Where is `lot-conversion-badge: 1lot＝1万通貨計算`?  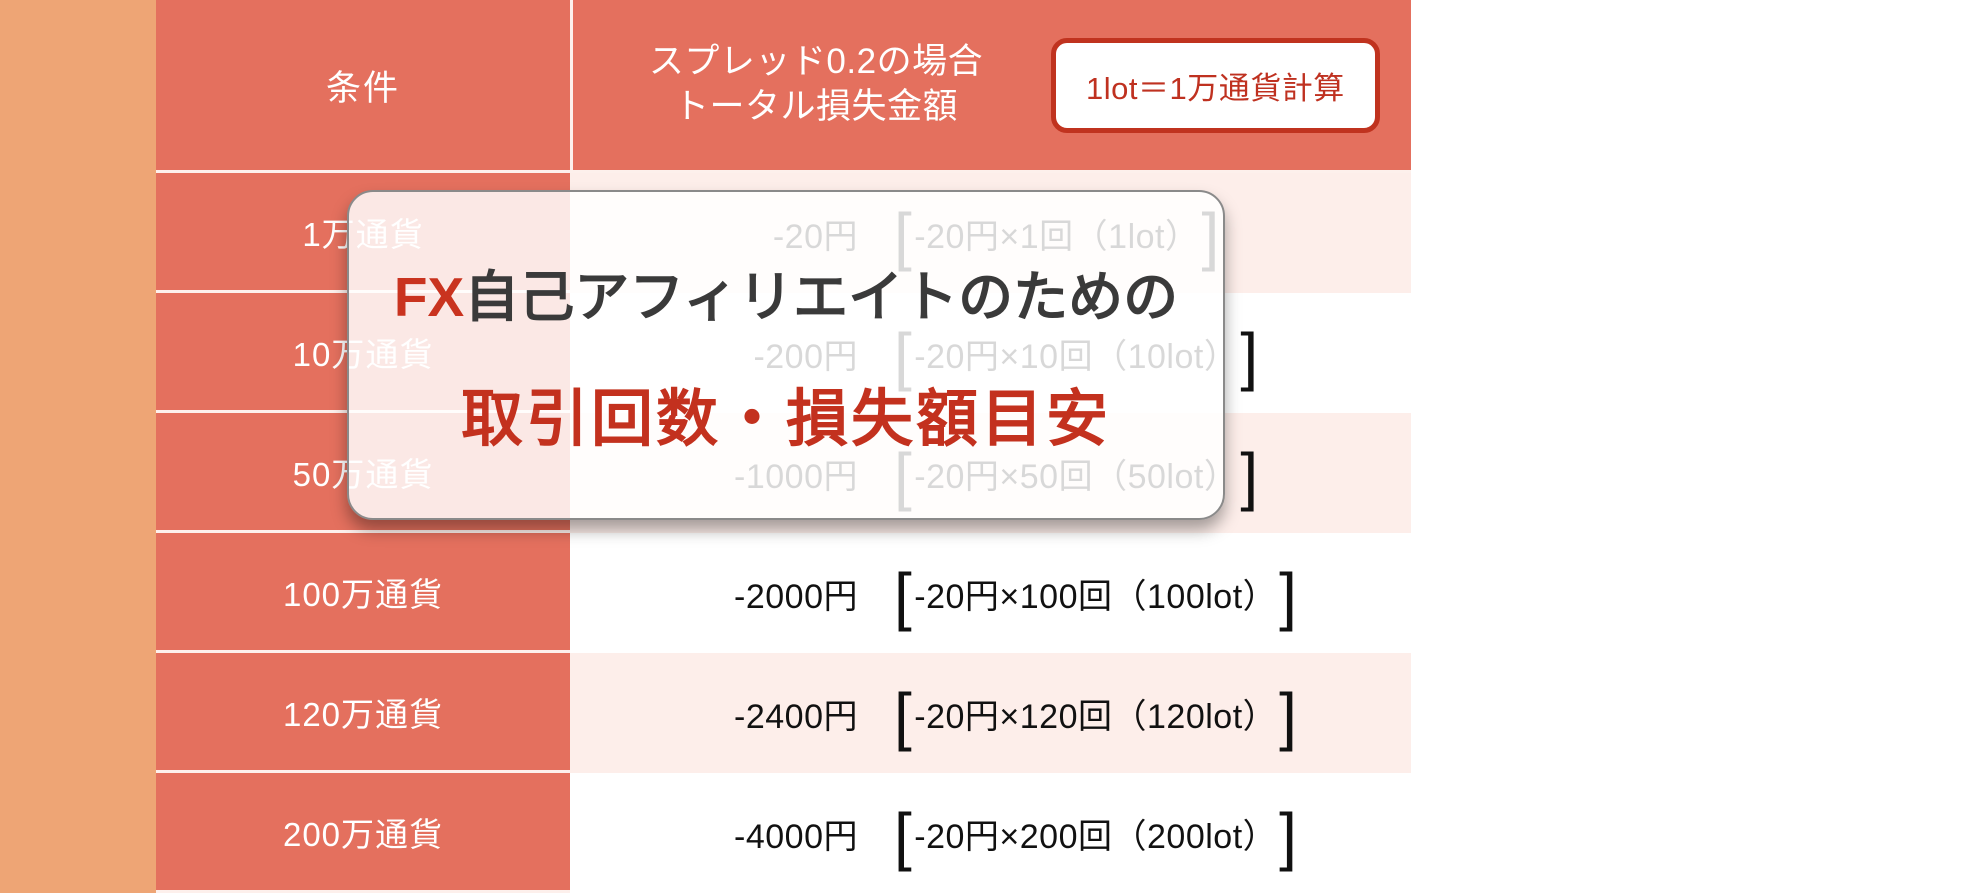
lot-conversion-badge: 1lot＝1万通貨計算 is located at coordinates (1215, 85).